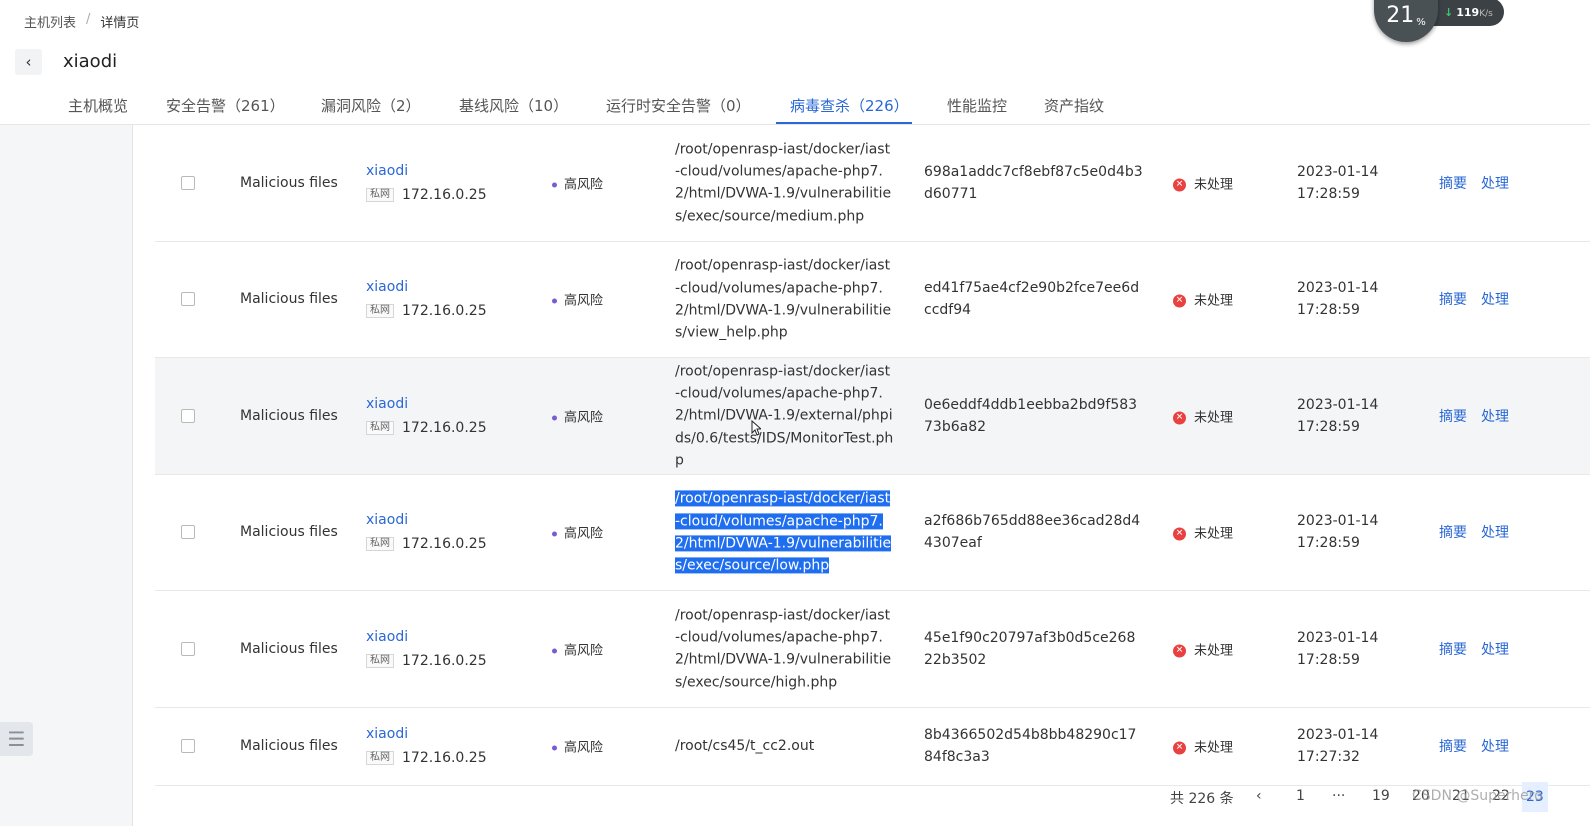 The height and width of the screenshot is (826, 1590). What do you see at coordinates (1337, 746) in the screenshot?
I see `row-time: 2023-01-14 17:27:32` at bounding box center [1337, 746].